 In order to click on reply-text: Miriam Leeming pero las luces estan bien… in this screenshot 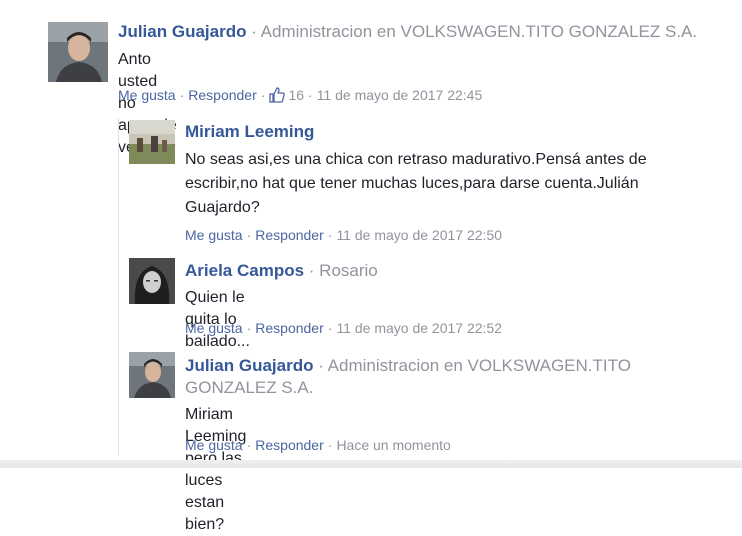, I will do `click(216, 469)`.